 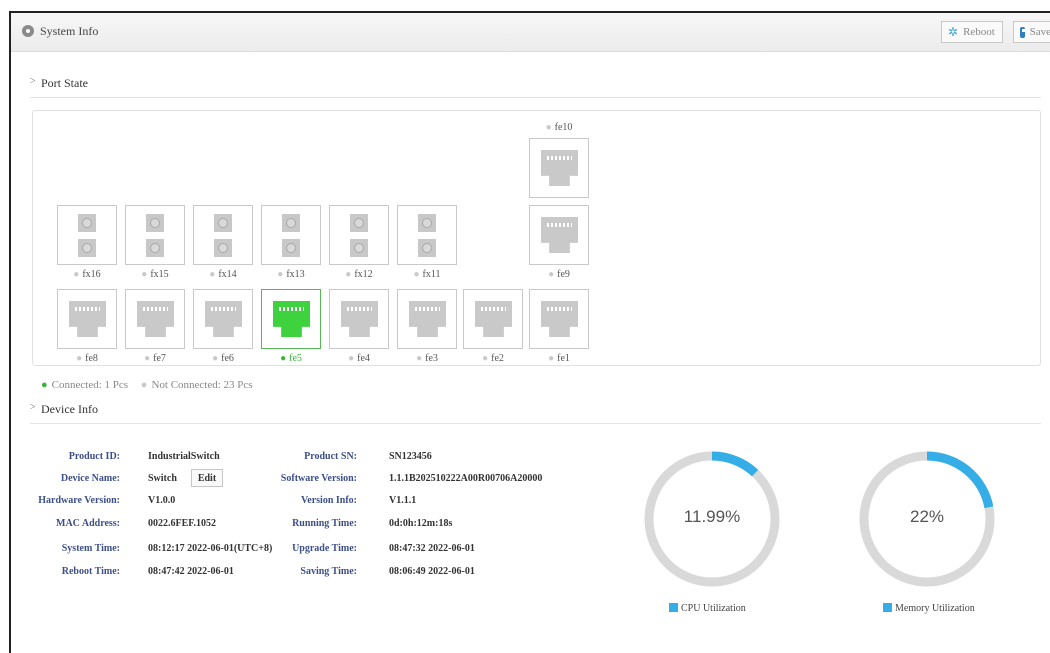 I want to click on port-fe4, so click(x=359, y=319).